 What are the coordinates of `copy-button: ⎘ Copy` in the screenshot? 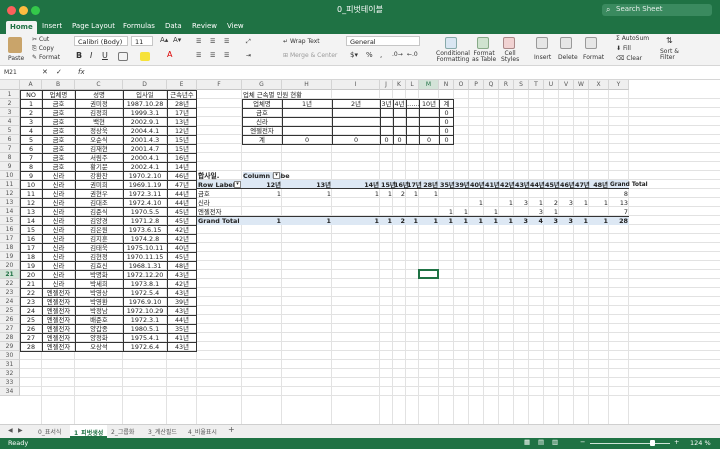 It's located at (43, 49).